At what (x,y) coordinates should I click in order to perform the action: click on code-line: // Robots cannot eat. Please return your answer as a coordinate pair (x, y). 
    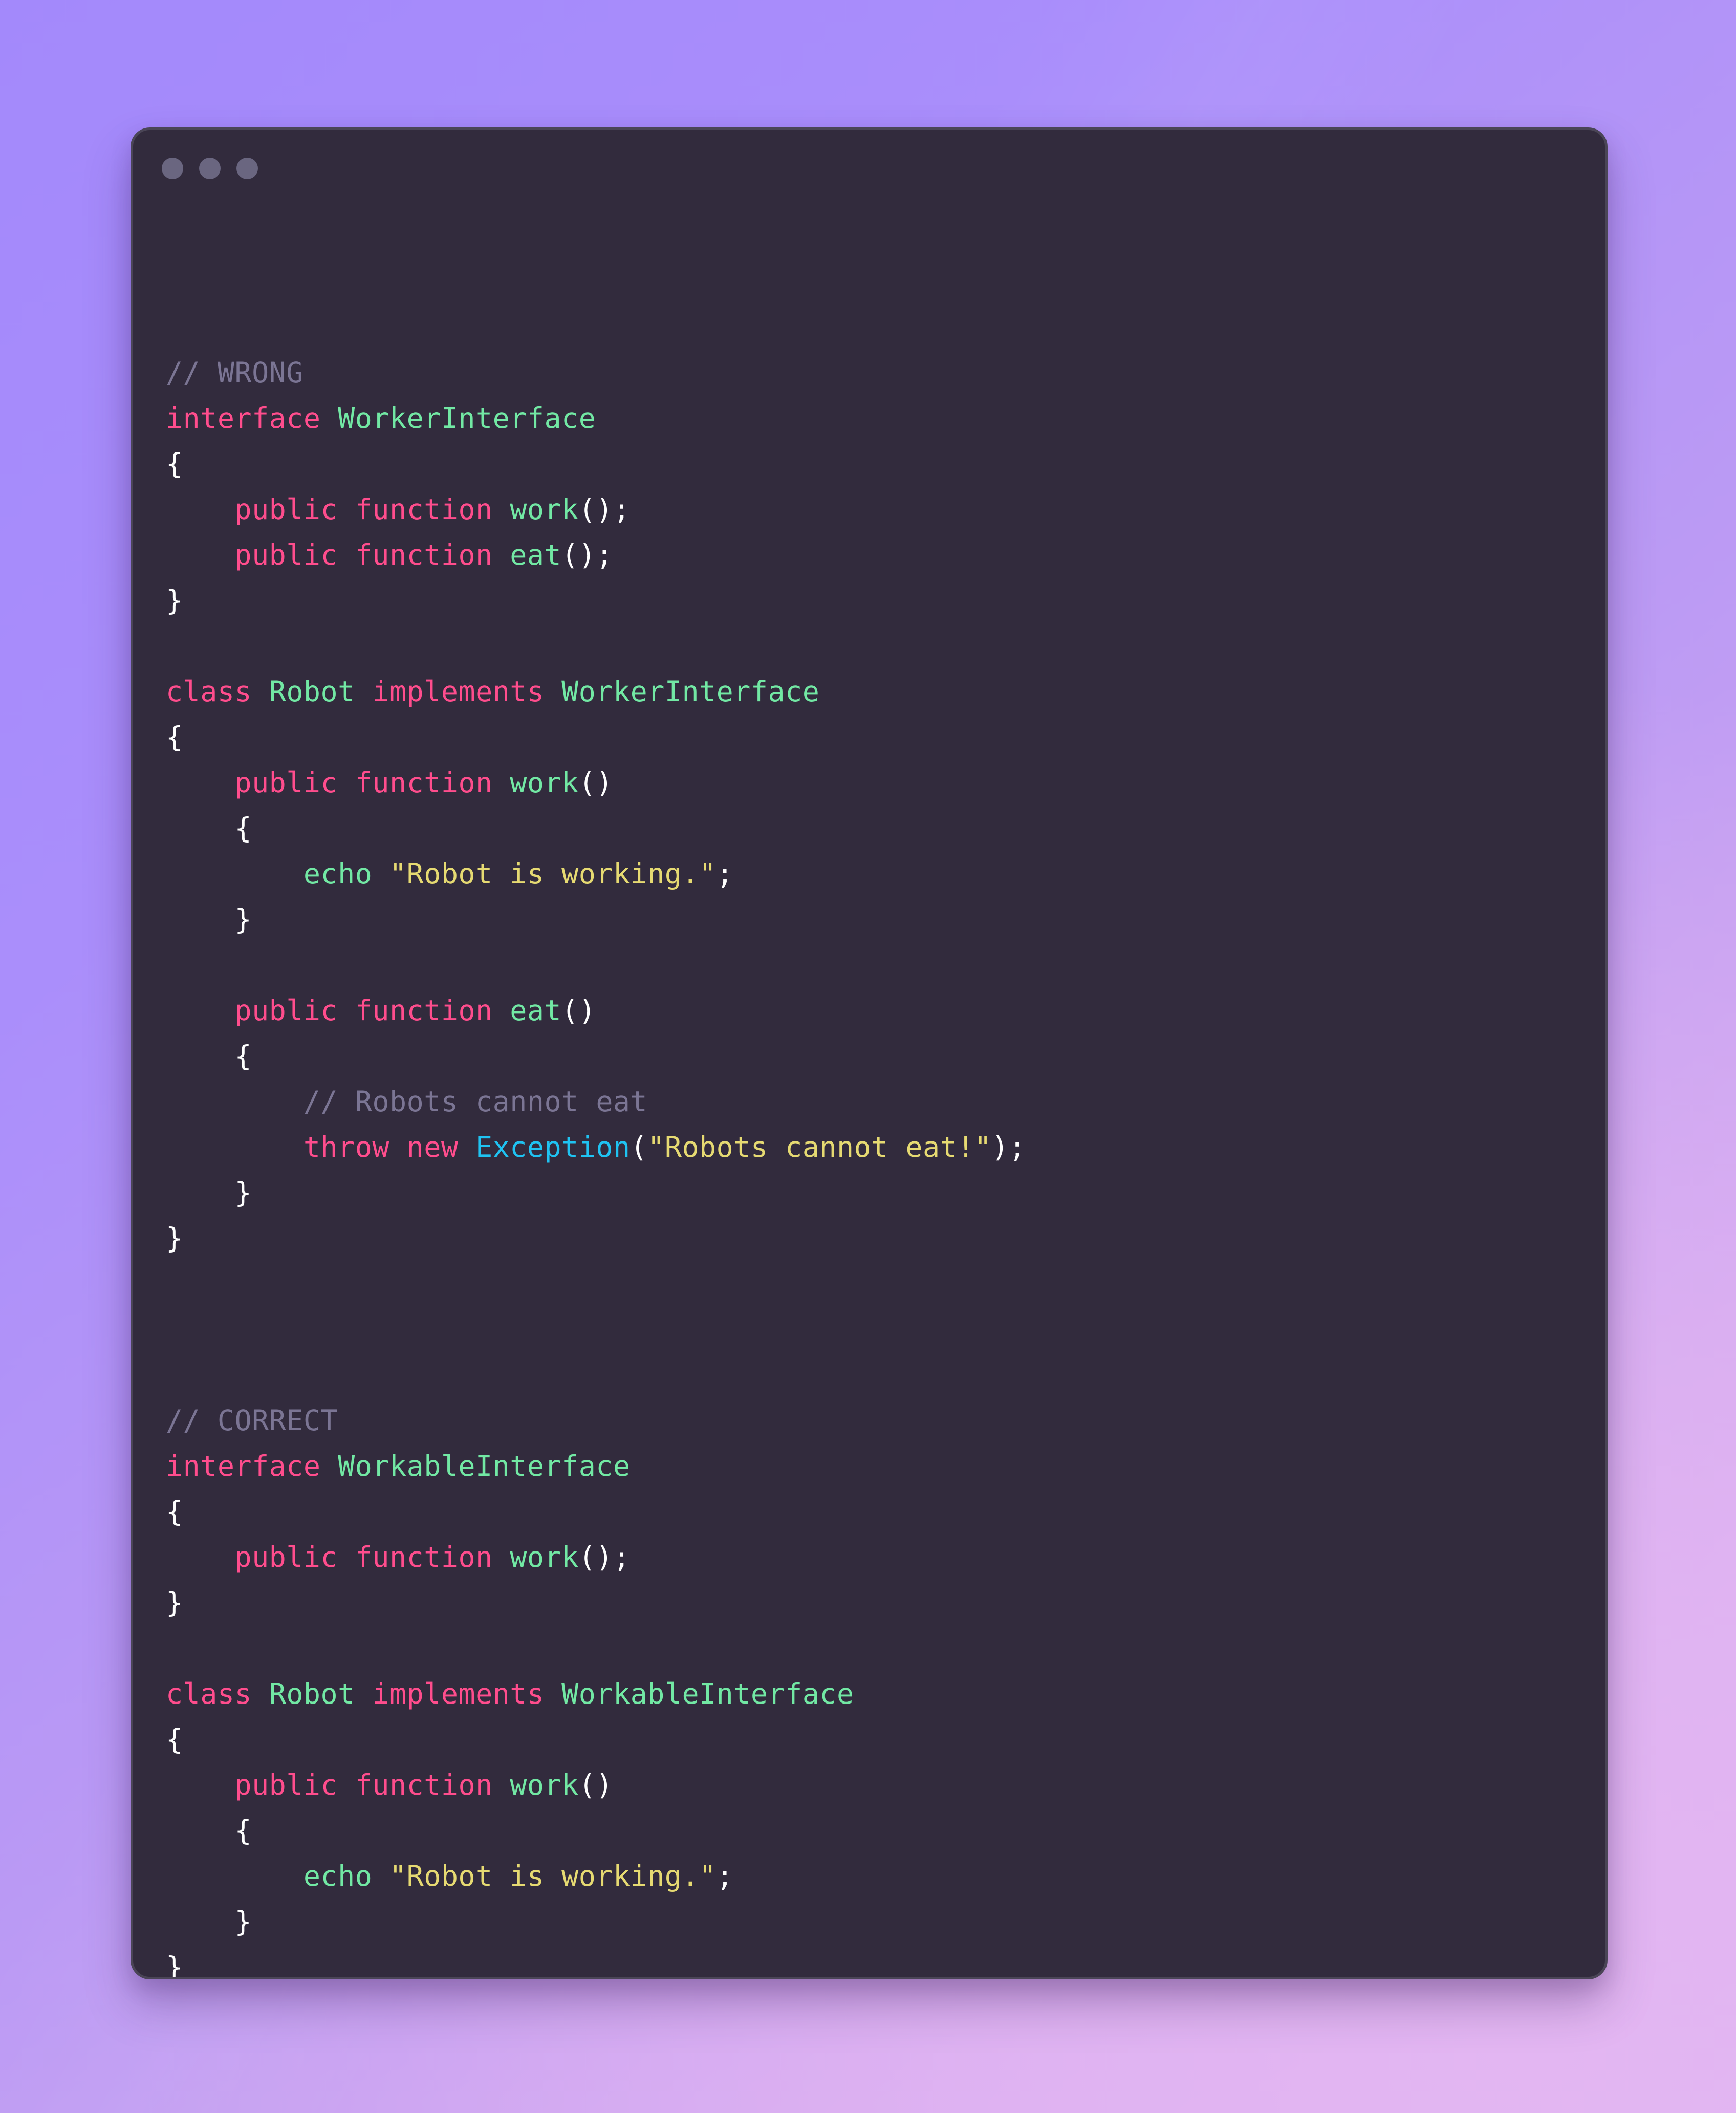
    Looking at the image, I should click on (875, 1102).